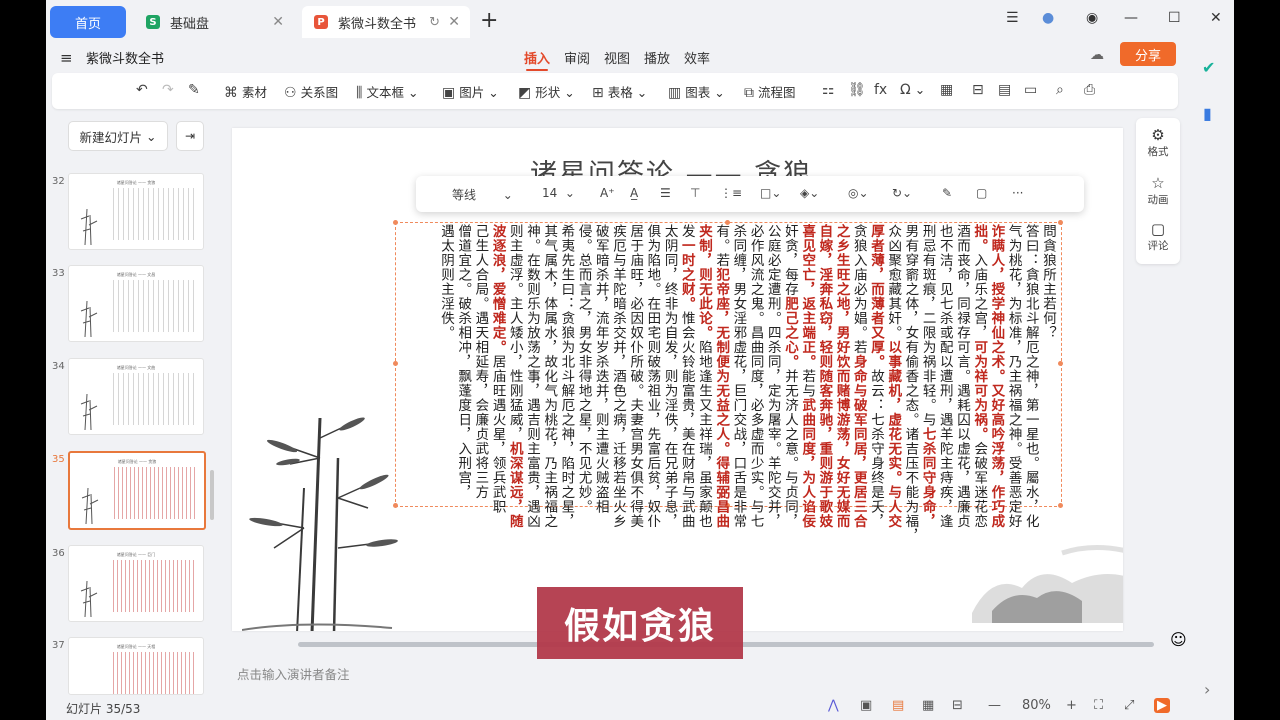  What do you see at coordinates (912, 90) in the screenshot?
I see `symbol-icon: Ω ⌄` at bounding box center [912, 90].